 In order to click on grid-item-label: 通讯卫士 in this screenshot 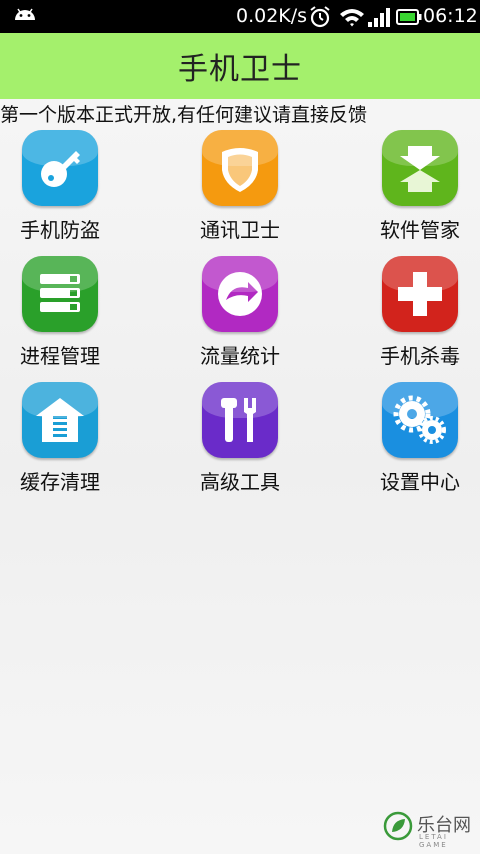, I will do `click(240, 230)`.